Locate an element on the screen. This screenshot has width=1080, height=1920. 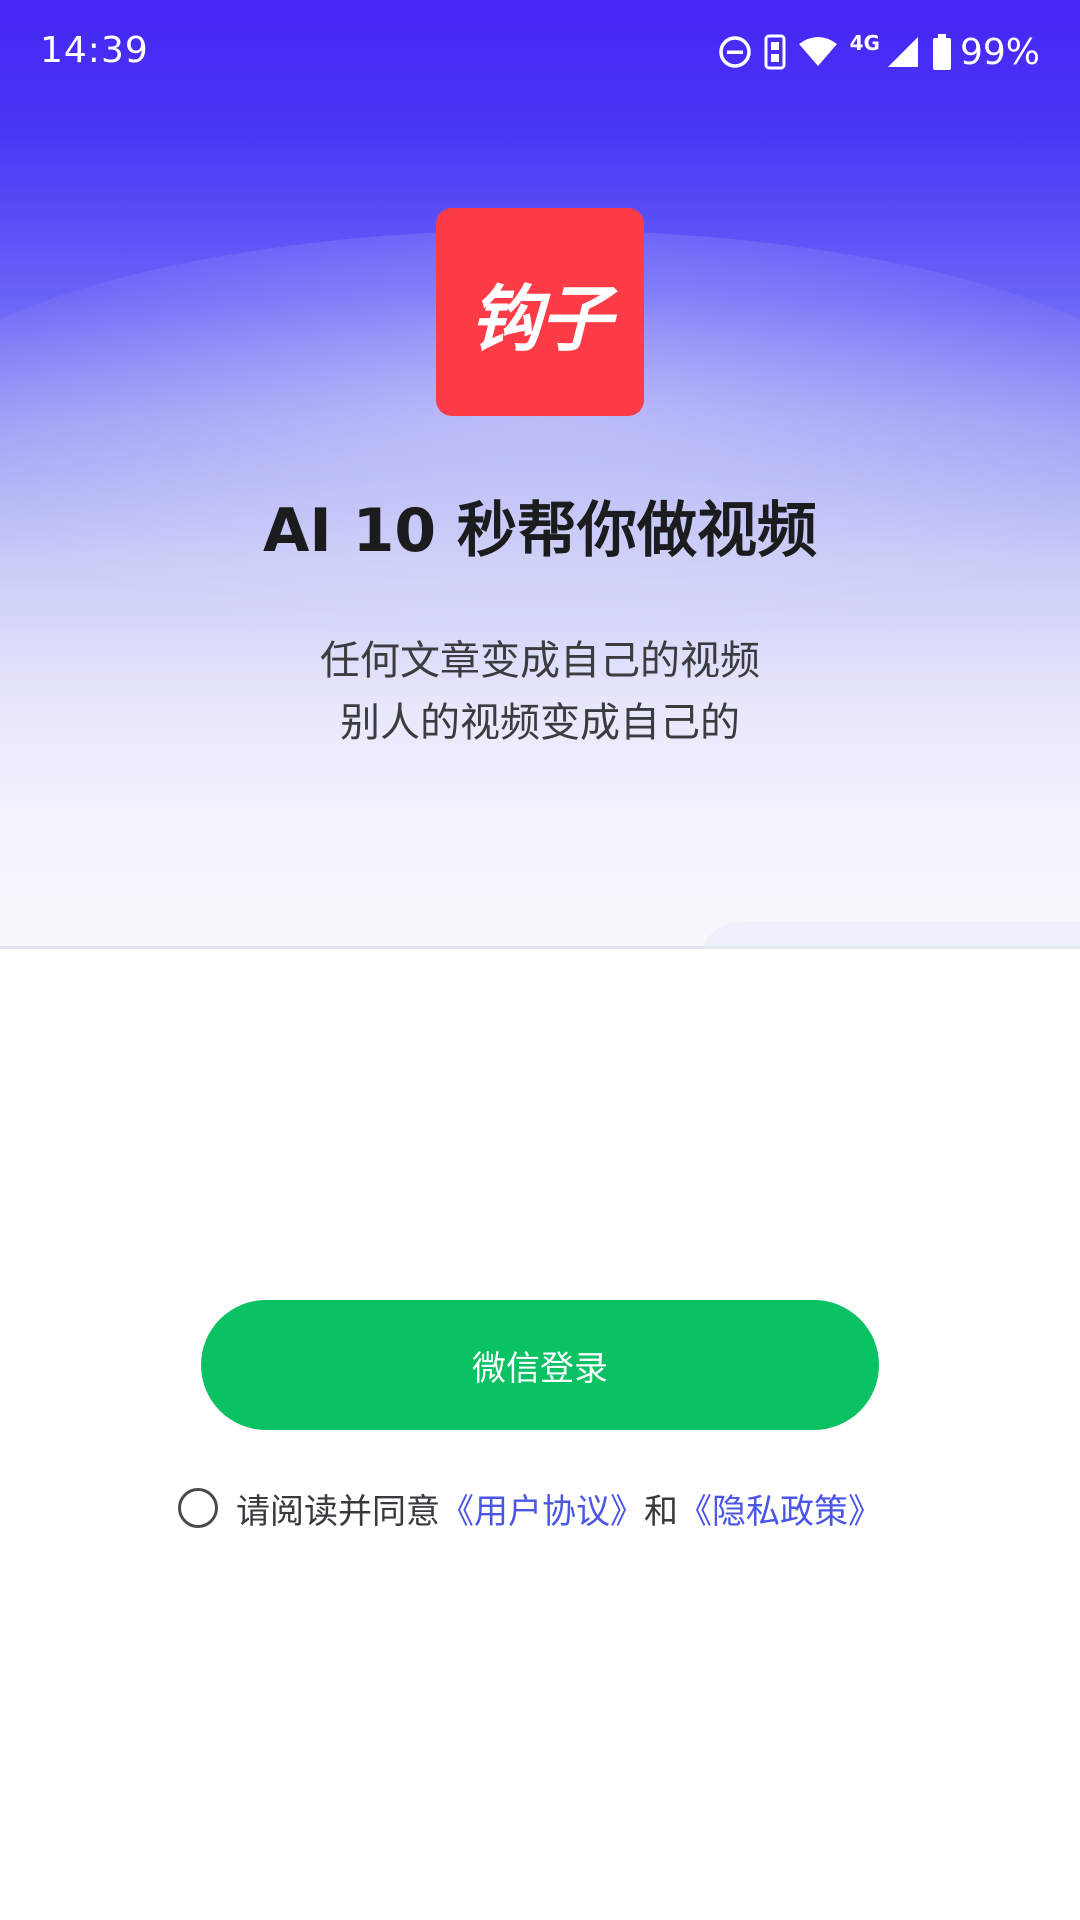
status-bar: 14:39 4G 99% is located at coordinates (540, 55).